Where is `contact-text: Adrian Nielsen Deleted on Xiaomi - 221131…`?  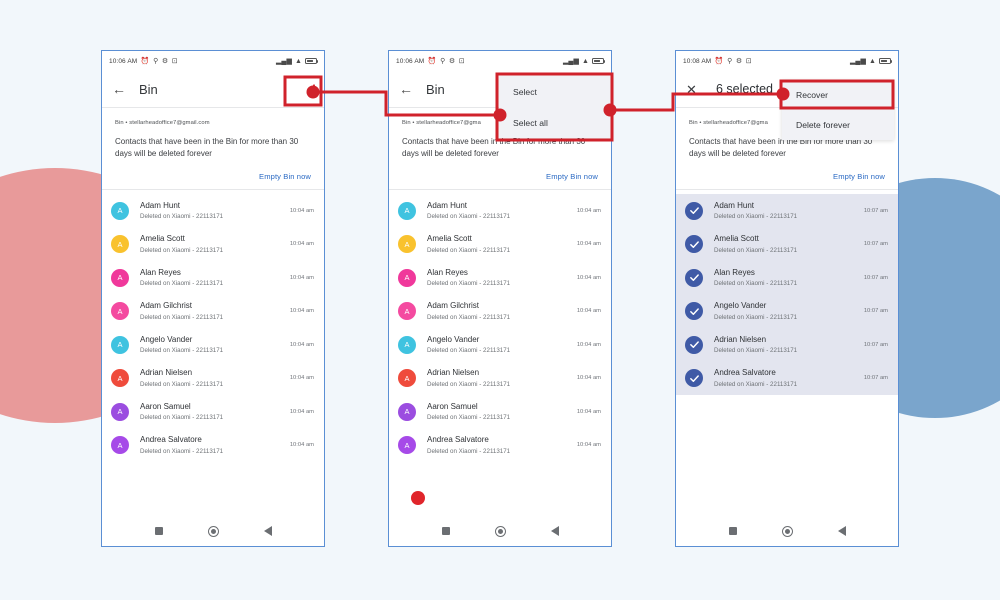 contact-text: Adrian Nielsen Deleted on Xiaomi - 221131… is located at coordinates (215, 377).